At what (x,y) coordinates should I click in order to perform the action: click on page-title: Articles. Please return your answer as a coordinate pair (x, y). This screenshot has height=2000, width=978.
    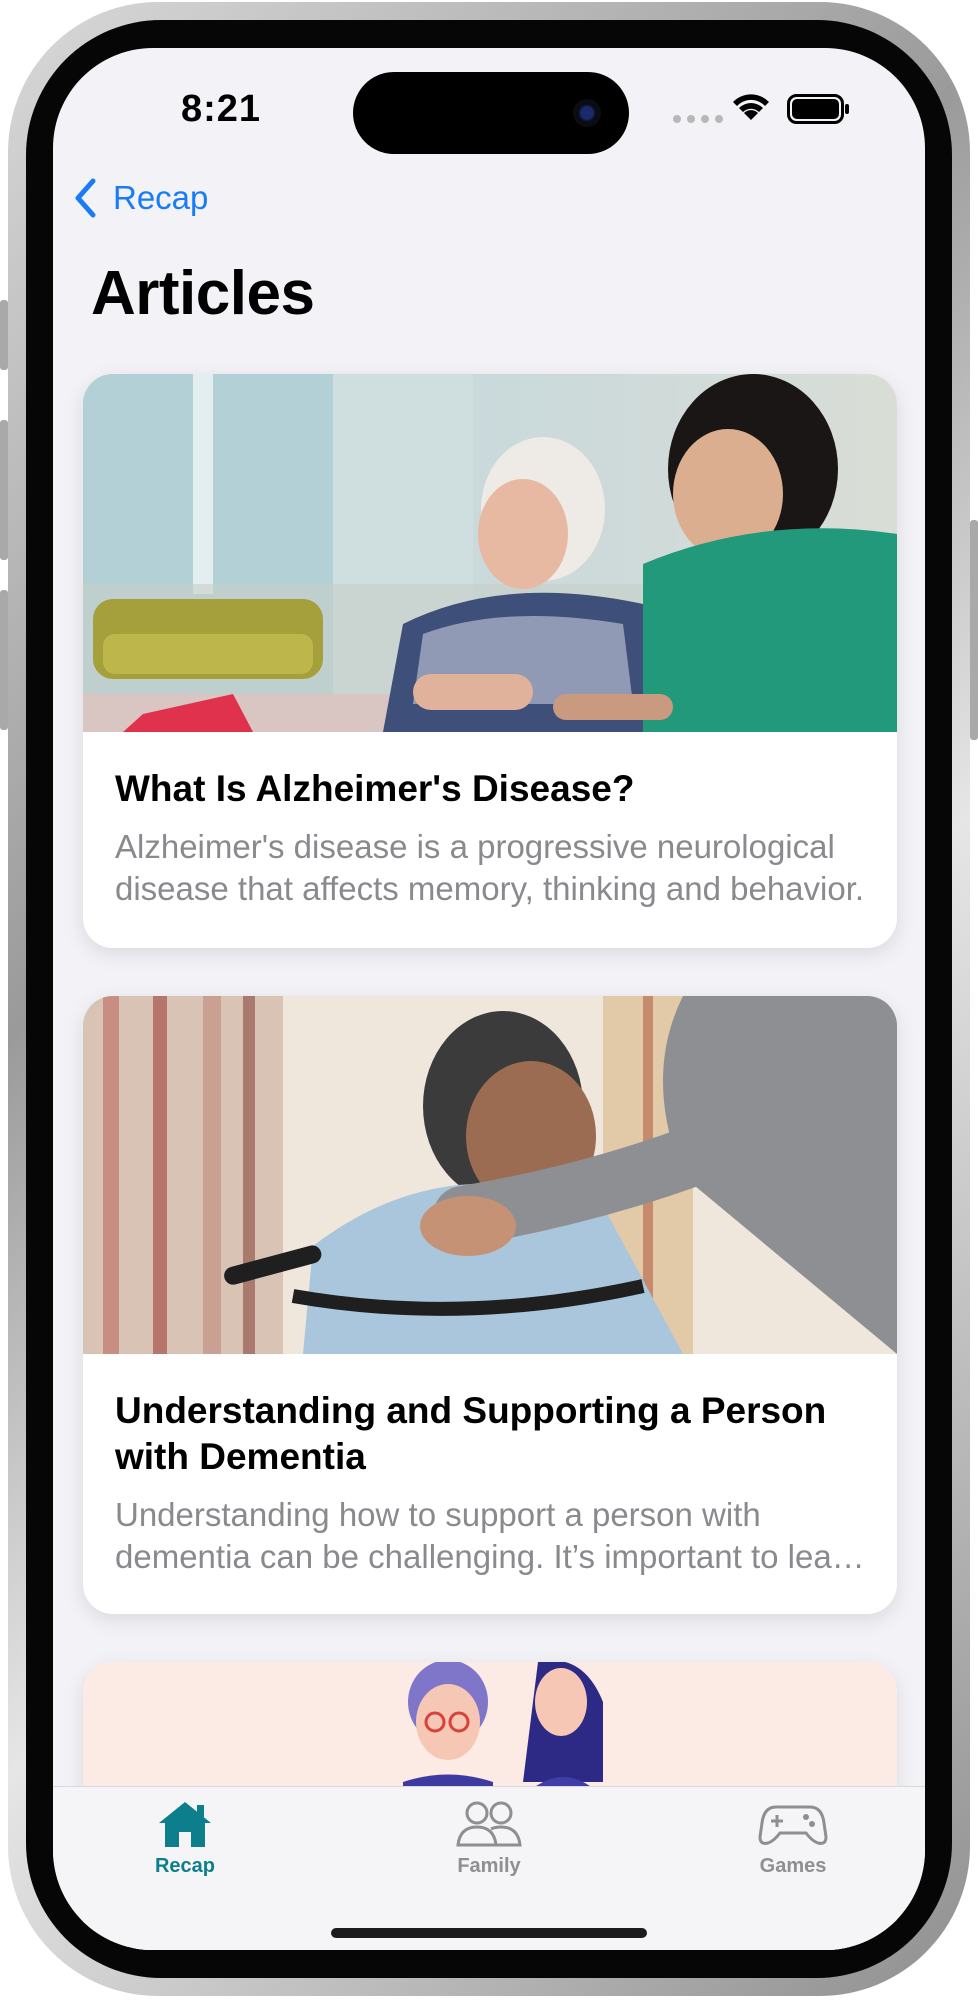
    Looking at the image, I should click on (203, 293).